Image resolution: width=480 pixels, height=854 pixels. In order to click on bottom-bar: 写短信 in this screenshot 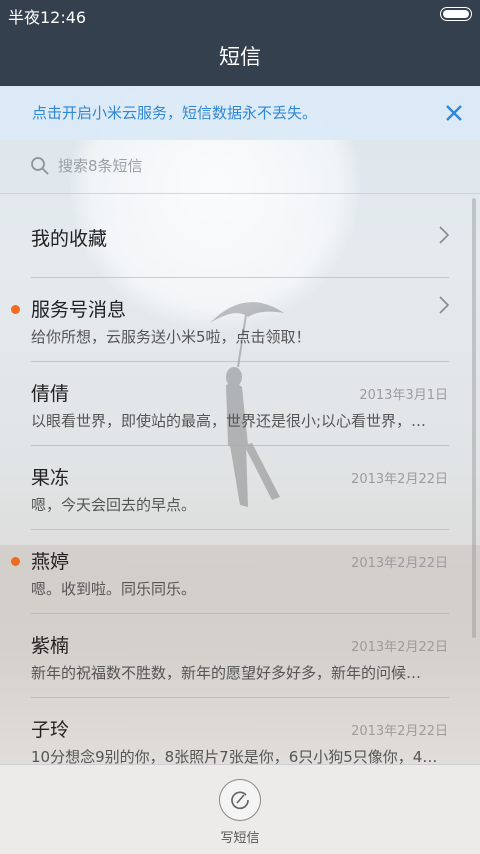, I will do `click(240, 809)`.